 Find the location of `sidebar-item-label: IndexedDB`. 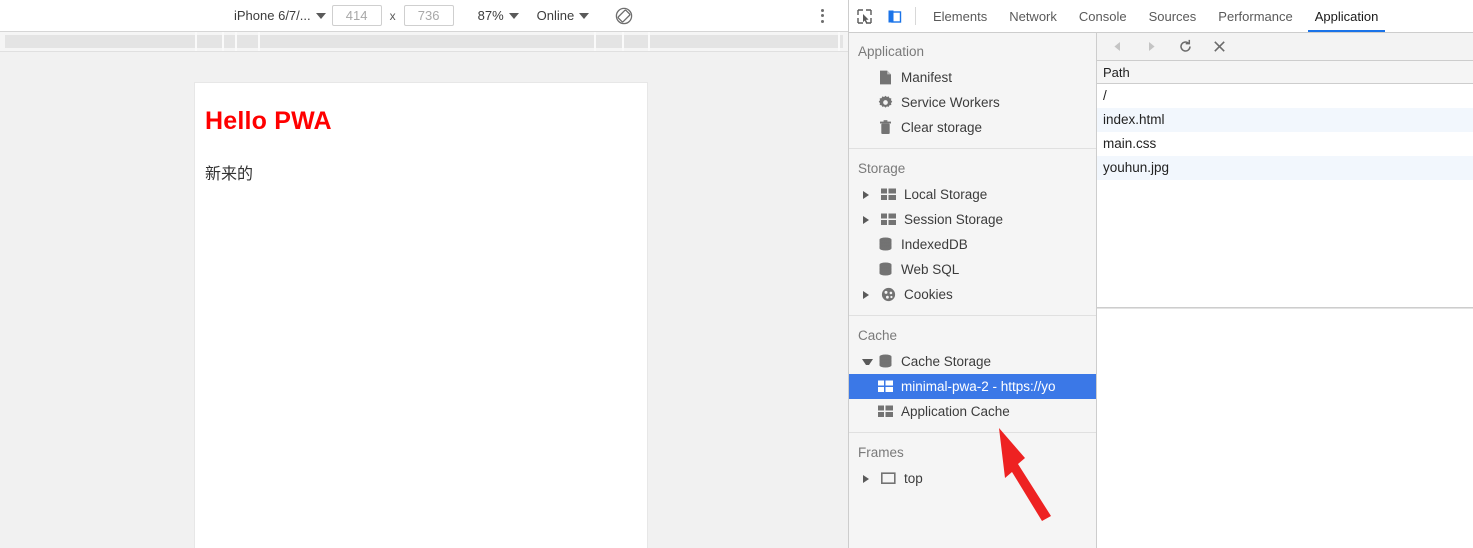

sidebar-item-label: IndexedDB is located at coordinates (934, 244).